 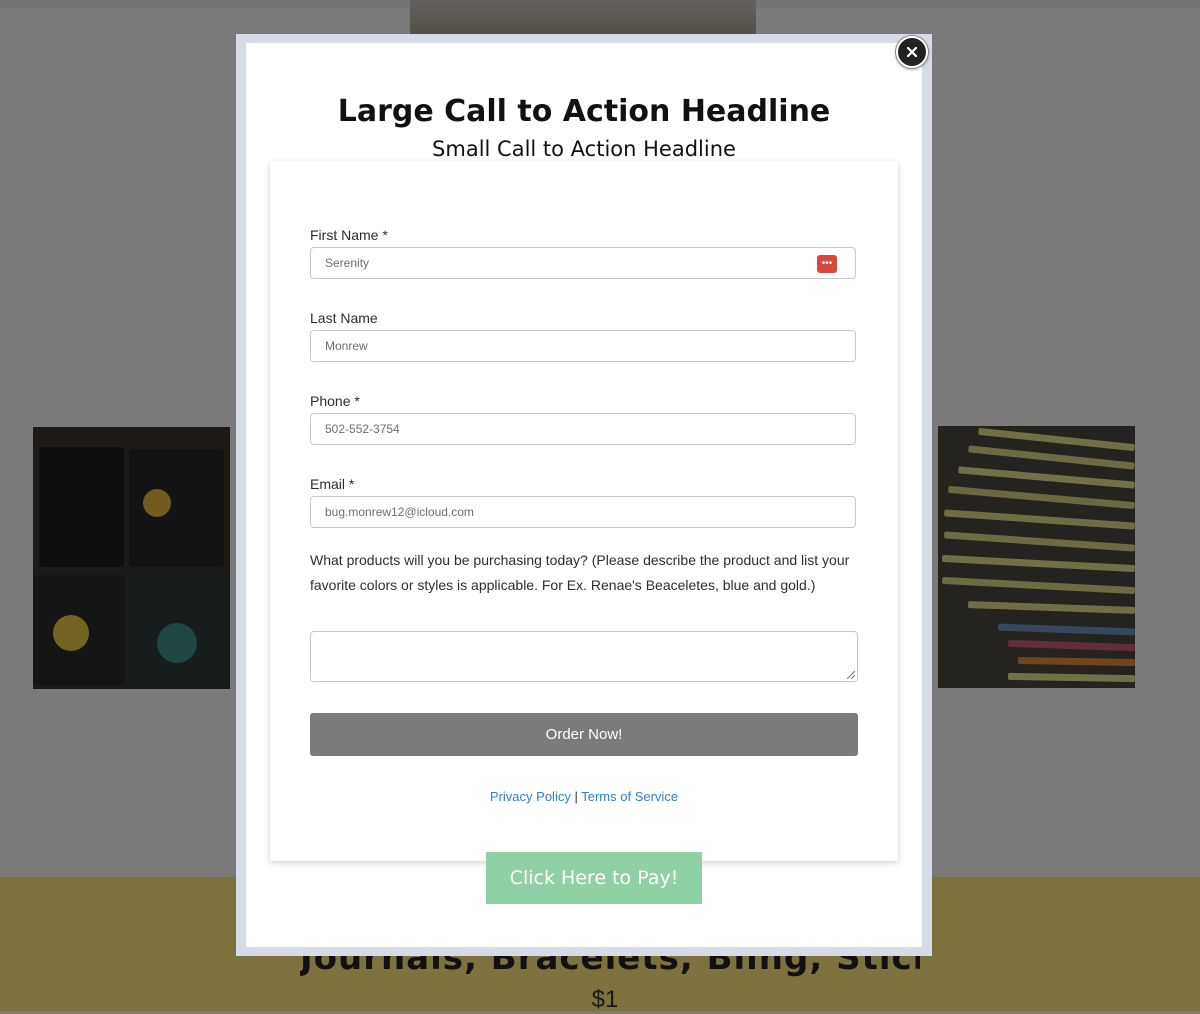 I want to click on click-here-to-pay-button: Click Here to Pay!, so click(x=594, y=878).